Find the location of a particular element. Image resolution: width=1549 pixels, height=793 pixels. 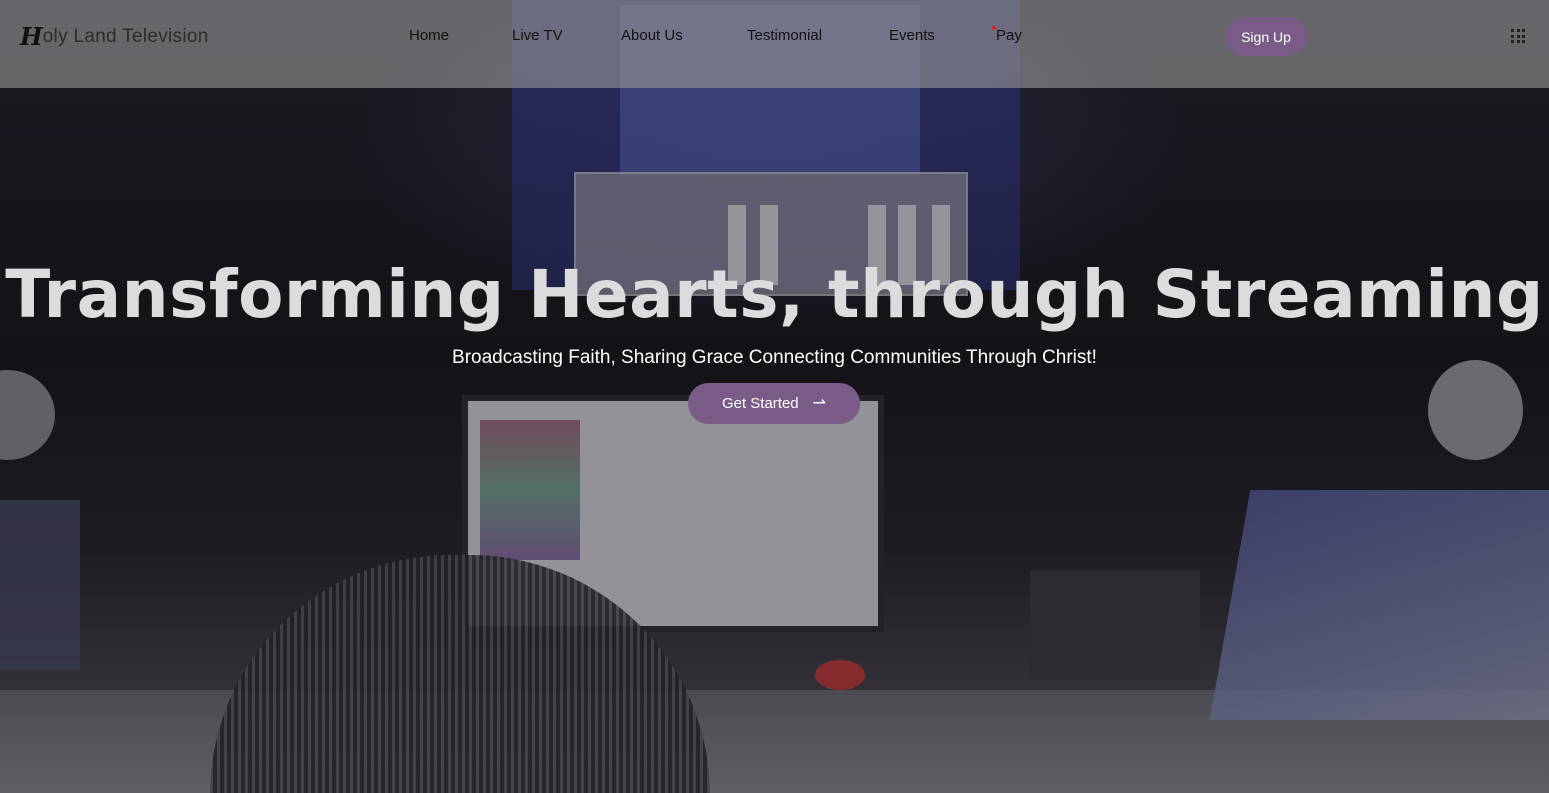

nav-item-pay: Pay is located at coordinates (1007, 36).